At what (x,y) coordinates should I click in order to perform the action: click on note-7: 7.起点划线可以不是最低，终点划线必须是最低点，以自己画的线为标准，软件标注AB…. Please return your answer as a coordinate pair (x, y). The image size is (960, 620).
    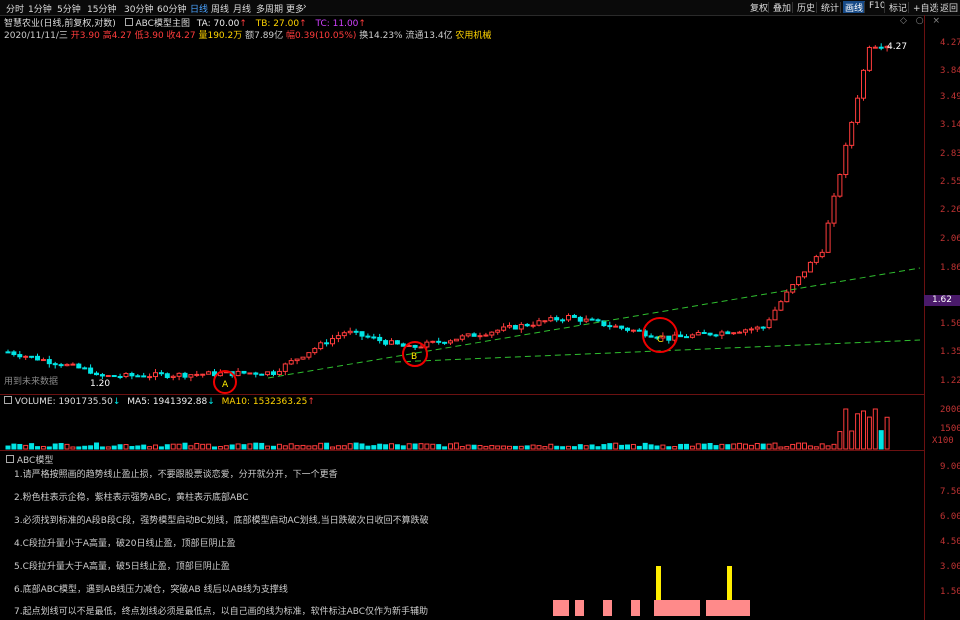
    Looking at the image, I should click on (221, 612).